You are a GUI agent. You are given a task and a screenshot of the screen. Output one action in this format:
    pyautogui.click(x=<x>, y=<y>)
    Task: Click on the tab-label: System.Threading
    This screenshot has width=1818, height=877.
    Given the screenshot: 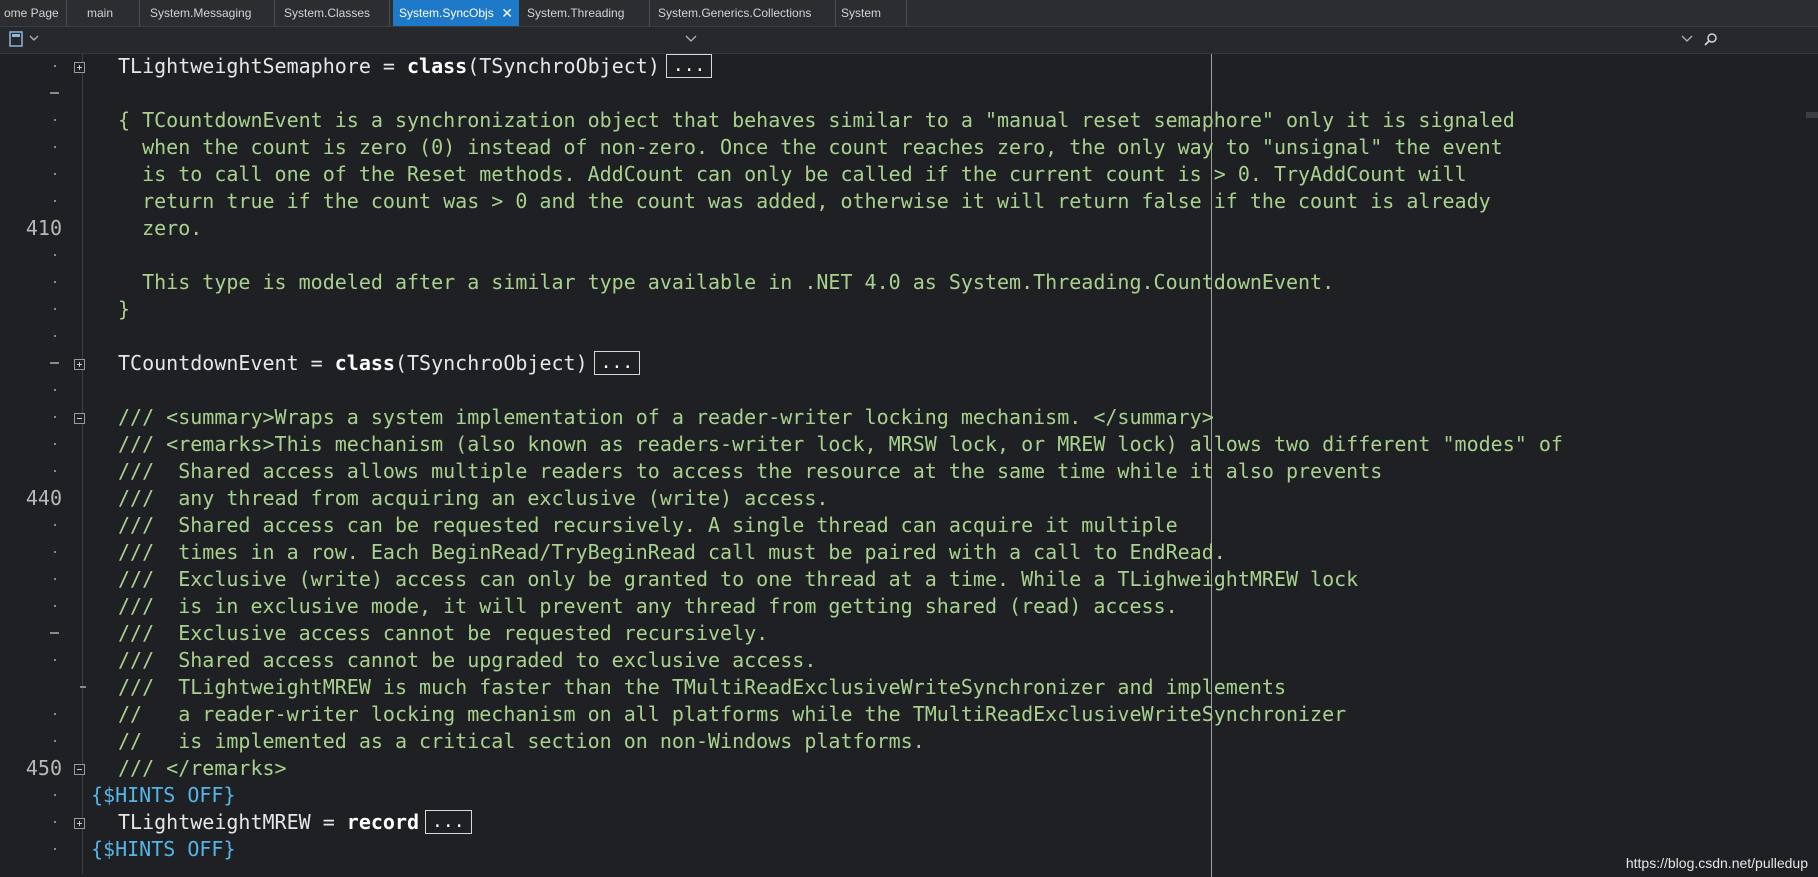 What is the action you would take?
    pyautogui.click(x=576, y=13)
    